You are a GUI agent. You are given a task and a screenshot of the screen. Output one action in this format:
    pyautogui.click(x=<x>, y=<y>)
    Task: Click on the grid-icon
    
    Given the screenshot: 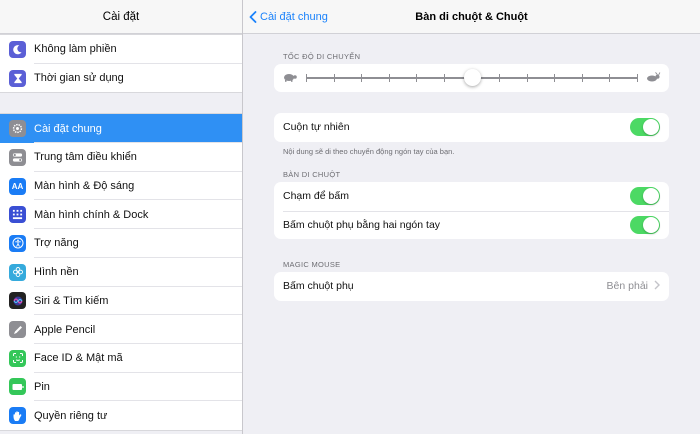 What is the action you would take?
    pyautogui.click(x=17, y=215)
    